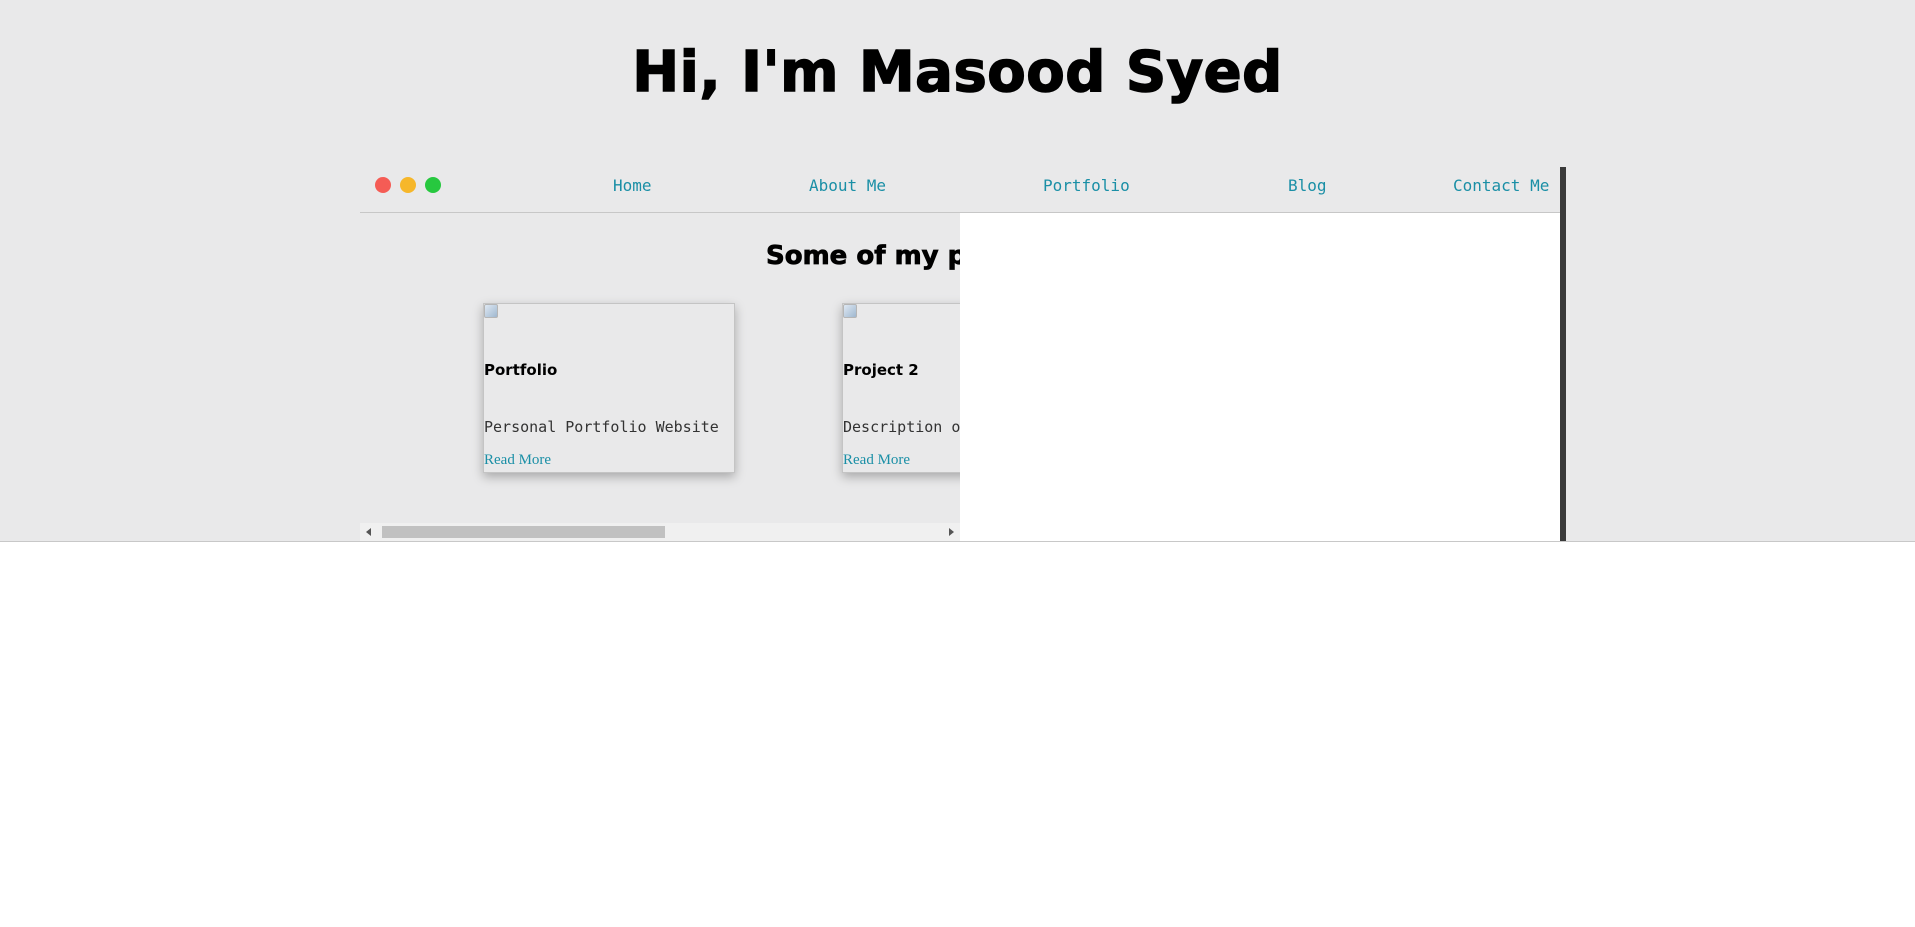  What do you see at coordinates (881, 370) in the screenshot?
I see `project-card-title: Project 2` at bounding box center [881, 370].